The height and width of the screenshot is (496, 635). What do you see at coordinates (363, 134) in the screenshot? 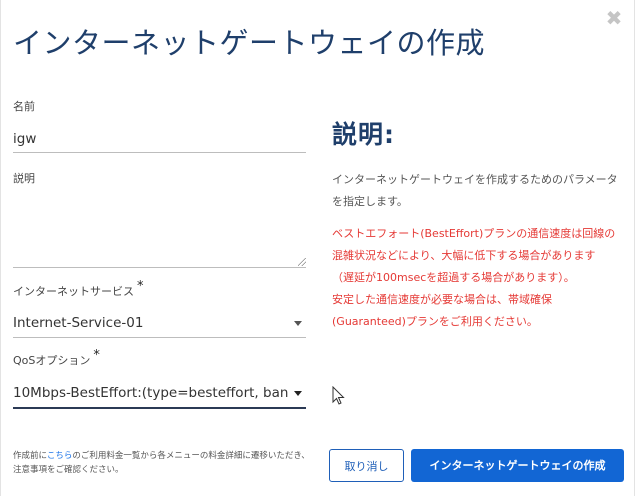
I see `help-title: 説明:` at bounding box center [363, 134].